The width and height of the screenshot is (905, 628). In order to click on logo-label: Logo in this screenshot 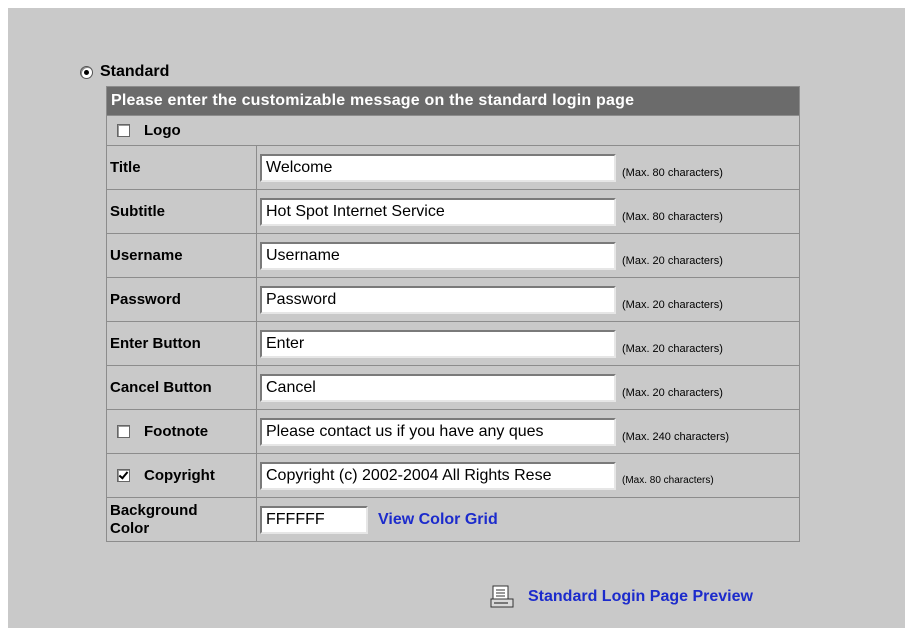, I will do `click(162, 130)`.